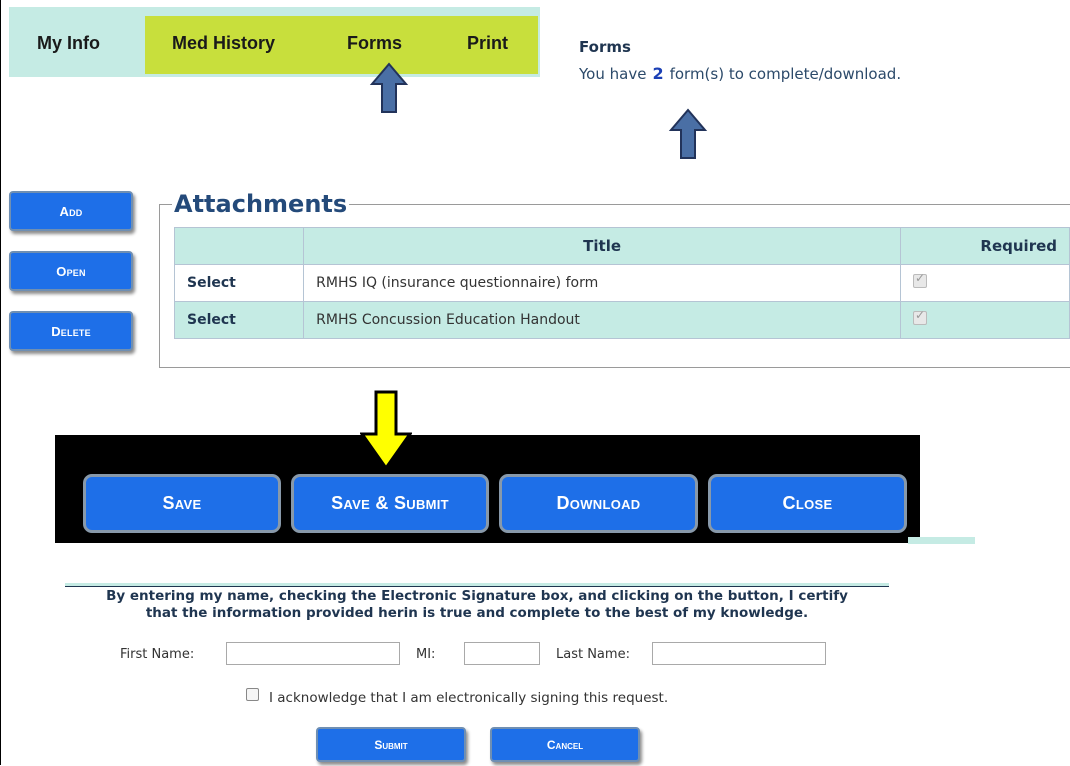 The width and height of the screenshot is (1070, 766). What do you see at coordinates (239, 246) in the screenshot?
I see `column-header-select` at bounding box center [239, 246].